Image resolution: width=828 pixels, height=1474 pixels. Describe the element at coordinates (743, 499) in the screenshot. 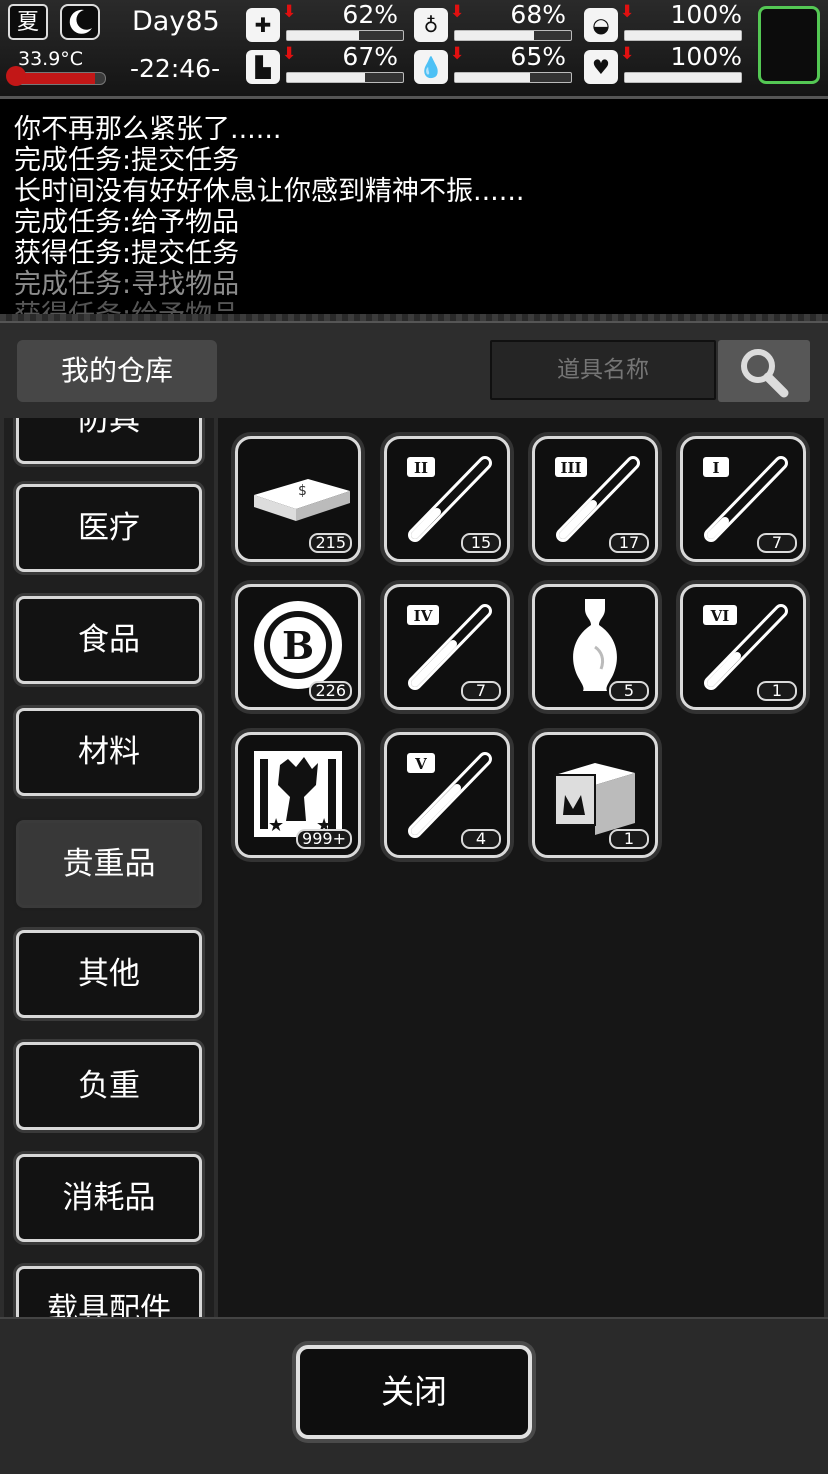

I see `item-slot: I 7` at that location.